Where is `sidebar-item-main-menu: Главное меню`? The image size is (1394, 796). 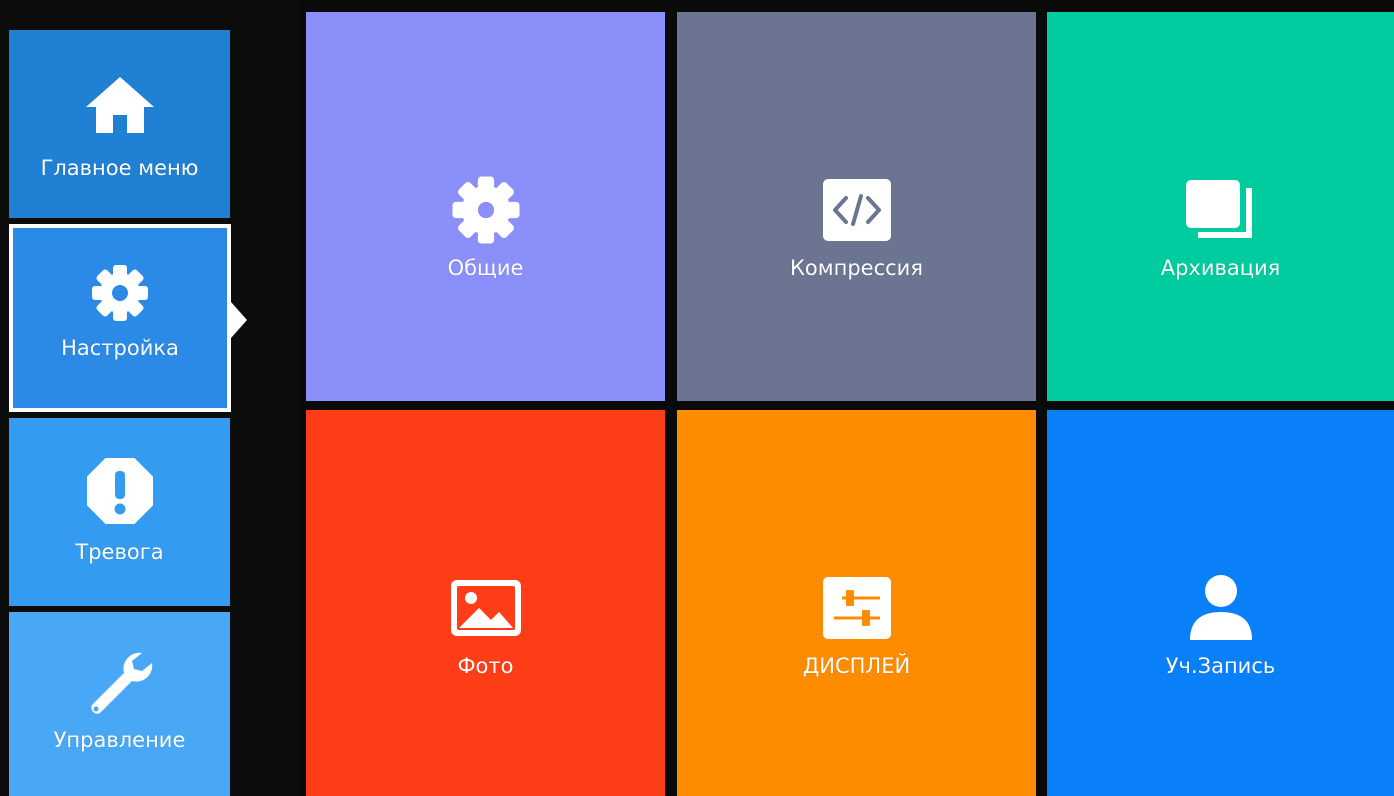 sidebar-item-main-menu: Главное меню is located at coordinates (119, 124).